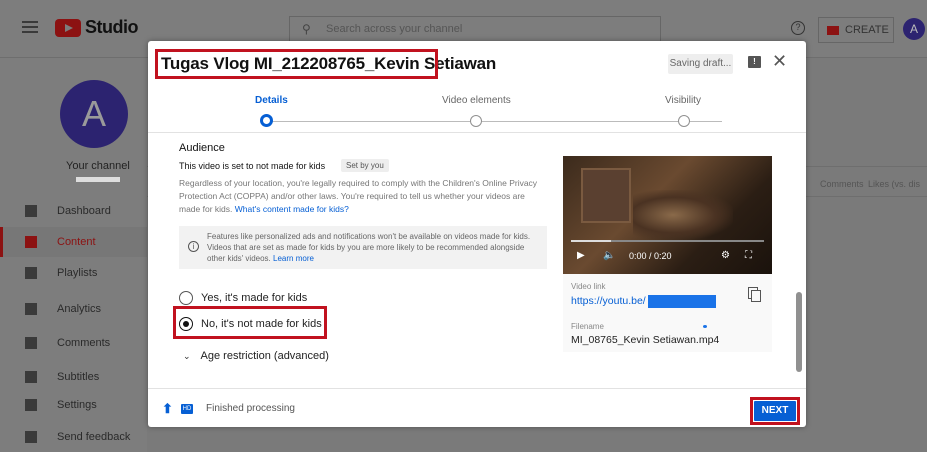 Image resolution: width=927 pixels, height=452 pixels. What do you see at coordinates (293, 258) in the screenshot?
I see `learn-more-link: Learn more` at bounding box center [293, 258].